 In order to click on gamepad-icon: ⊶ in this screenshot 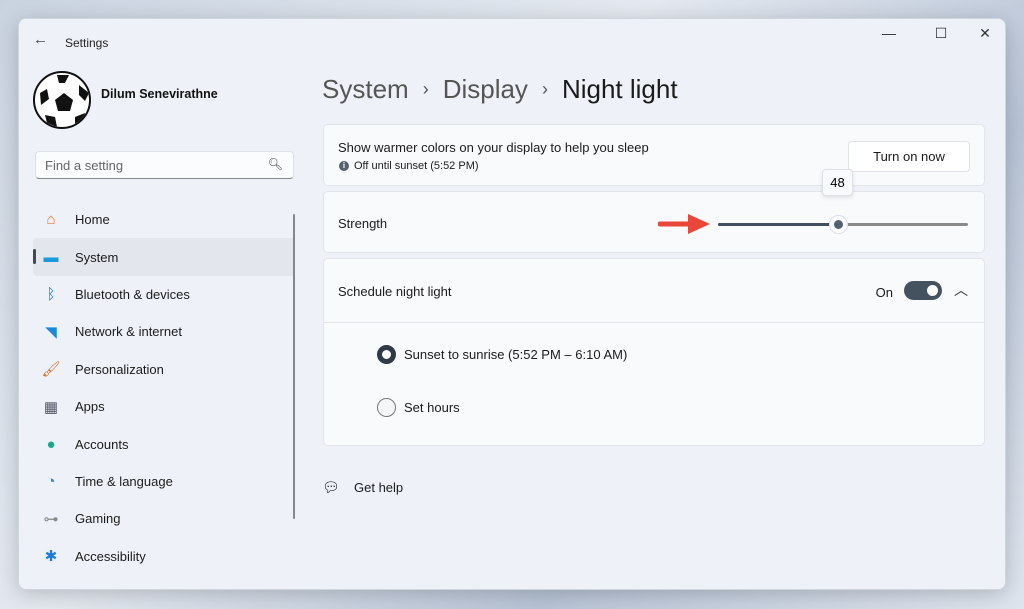, I will do `click(51, 519)`.